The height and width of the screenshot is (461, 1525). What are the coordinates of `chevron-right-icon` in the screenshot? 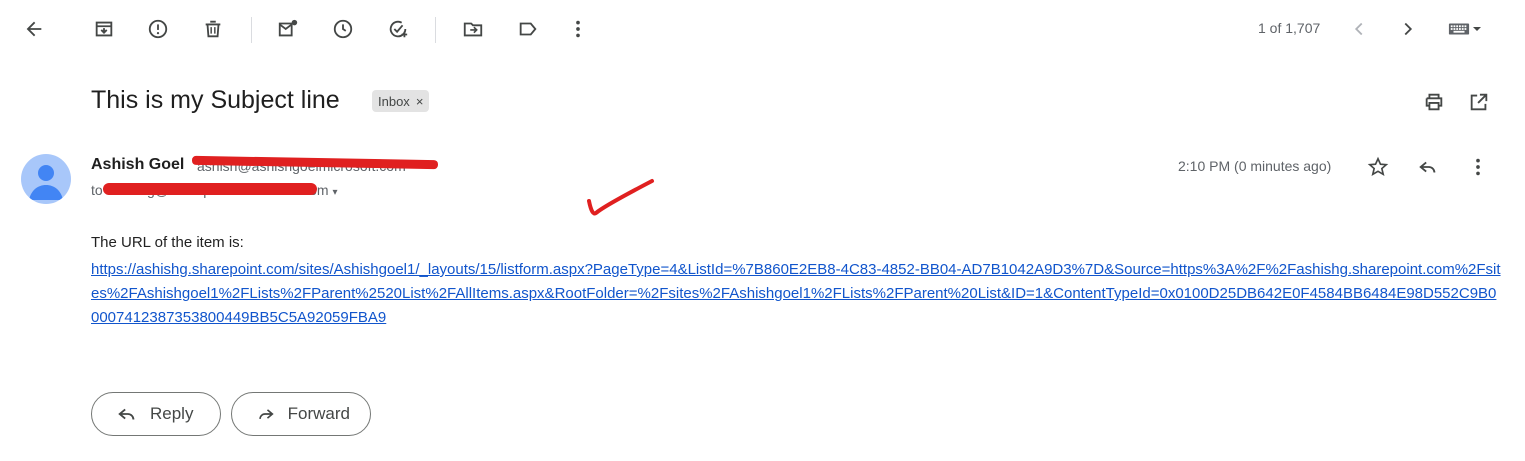 It's located at (1408, 29).